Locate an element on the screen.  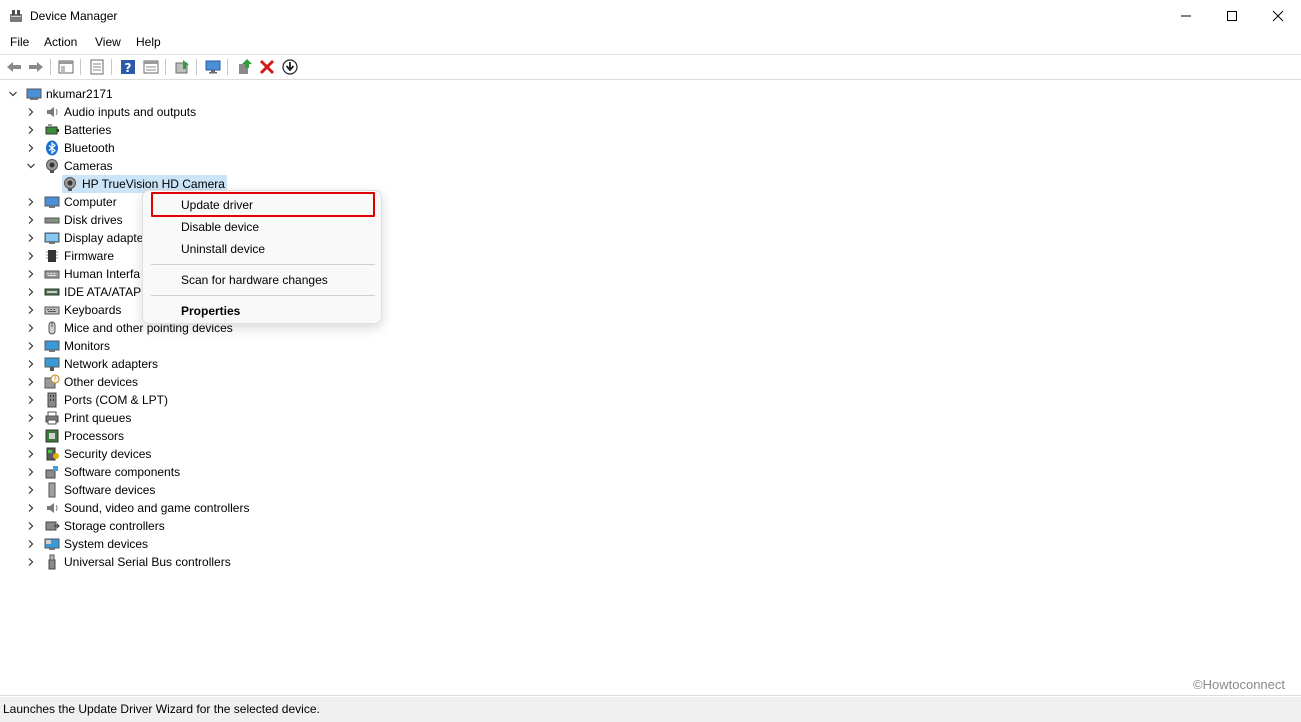
tree-category: Universal Serial Bus controllers is located at coordinates (128, 562).